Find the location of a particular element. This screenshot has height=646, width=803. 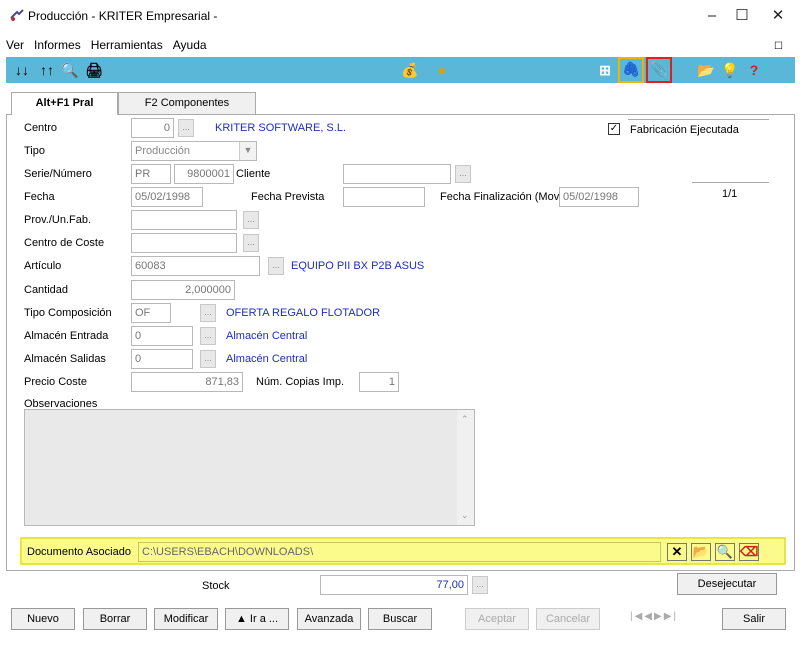

desejecutar-button: Desejecutar is located at coordinates (727, 584).